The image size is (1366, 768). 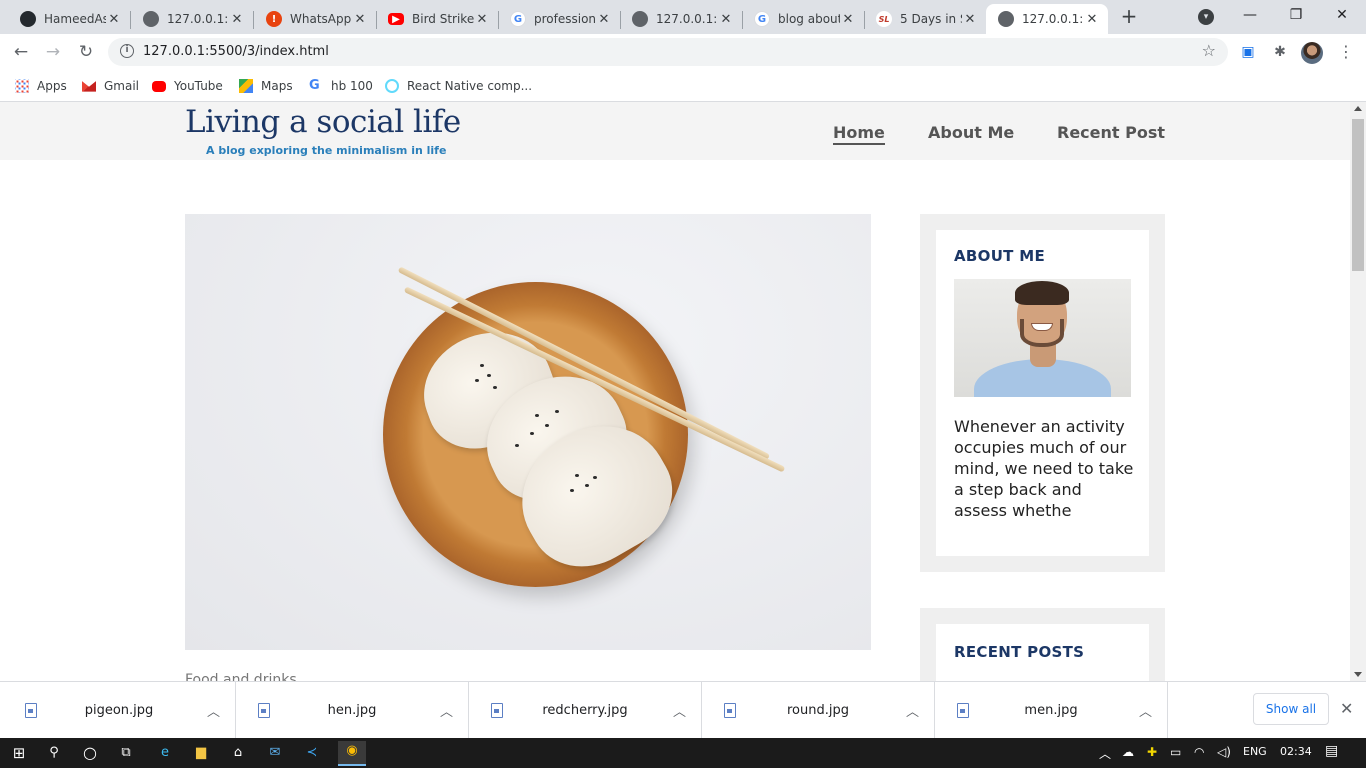 I want to click on cortana-icon: ○, so click(x=90, y=753).